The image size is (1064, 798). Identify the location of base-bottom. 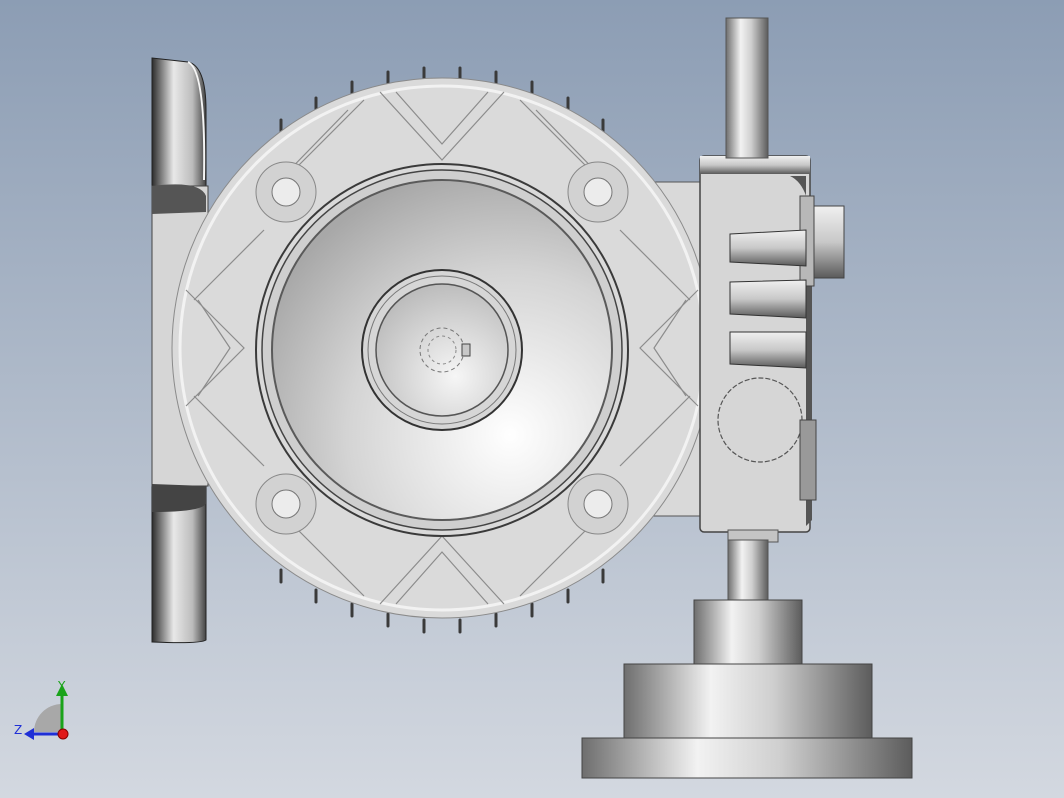
(747, 758).